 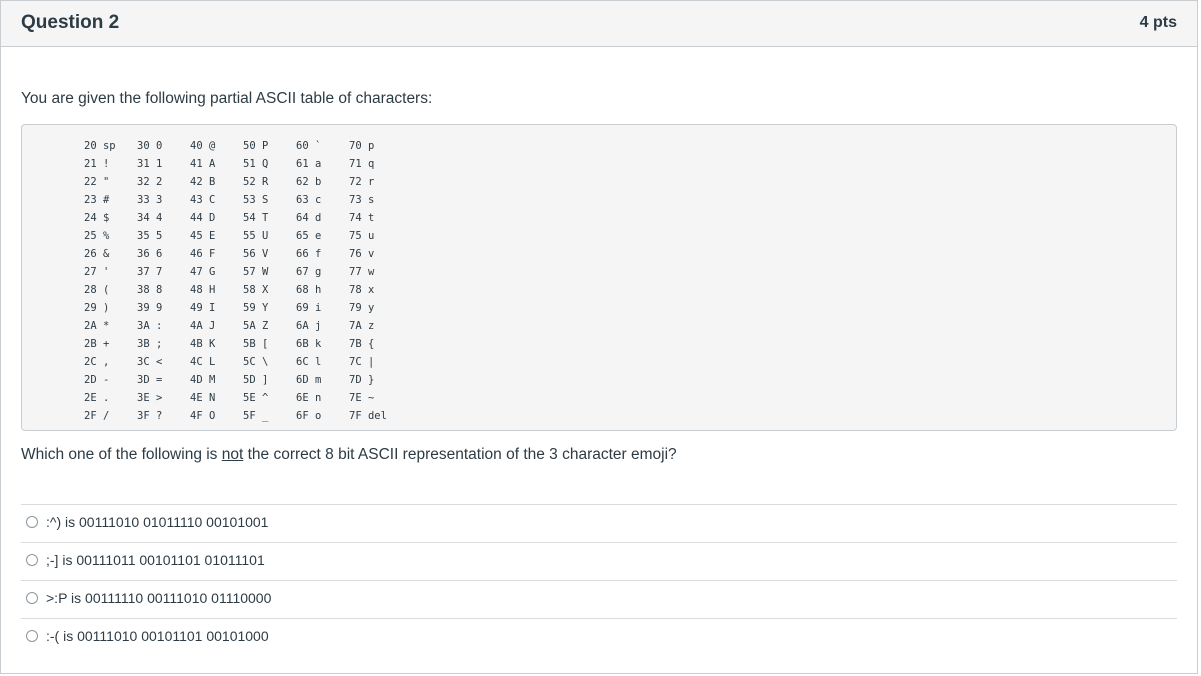 I want to click on answer-label: ;-] is 00111011 00101101 01011101, so click(x=155, y=560).